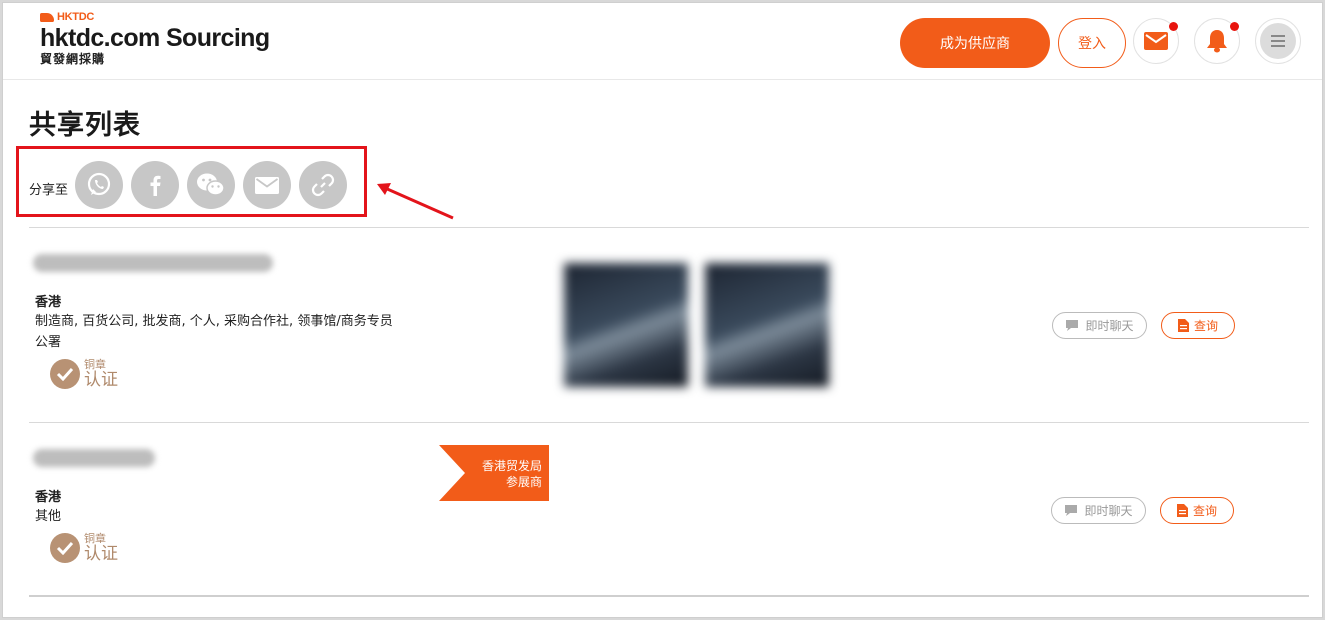  What do you see at coordinates (155, 17) in the screenshot?
I see `hktdc-logo-mark: HKTDC` at bounding box center [155, 17].